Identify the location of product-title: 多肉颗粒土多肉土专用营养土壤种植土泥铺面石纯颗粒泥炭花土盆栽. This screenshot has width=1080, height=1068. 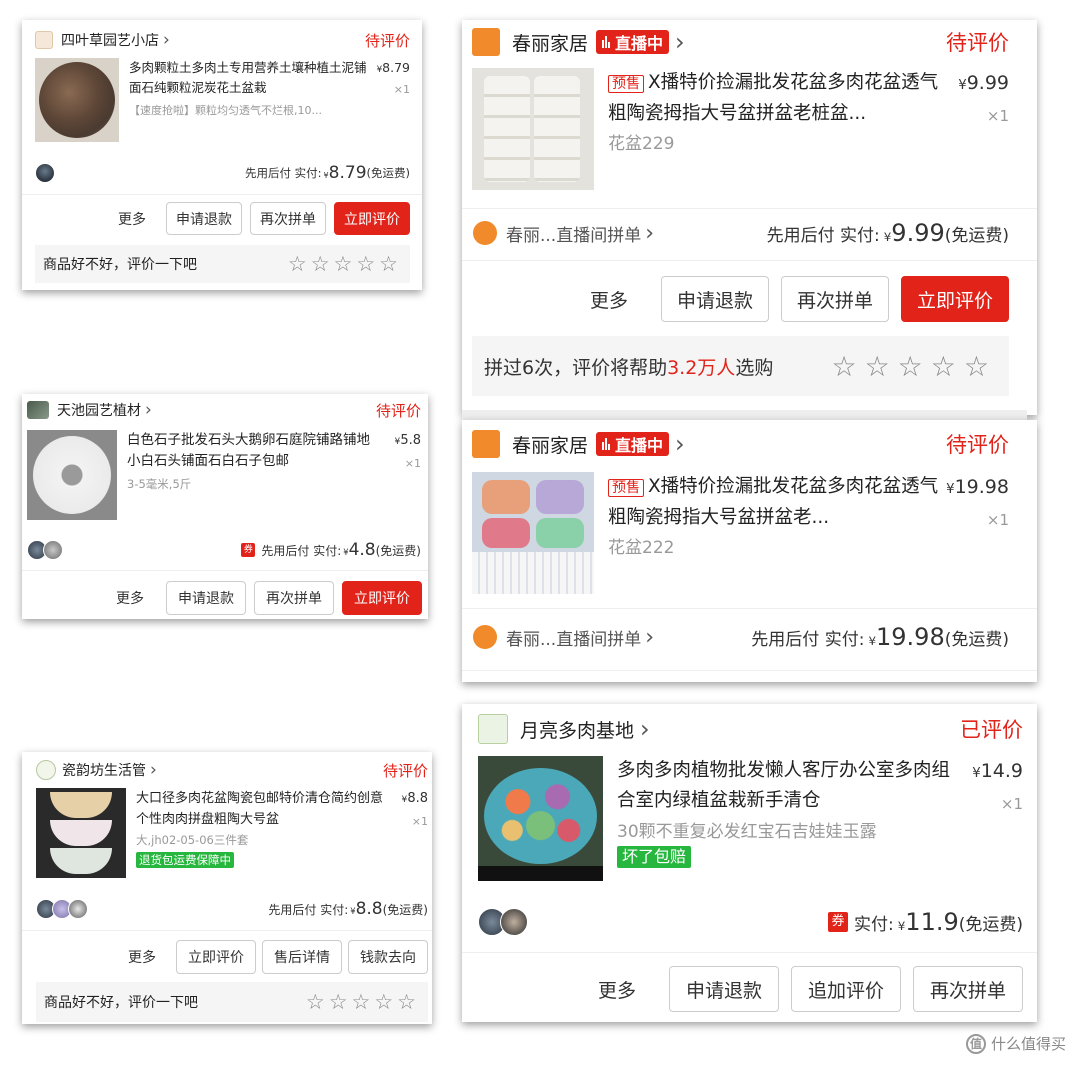
(248, 77).